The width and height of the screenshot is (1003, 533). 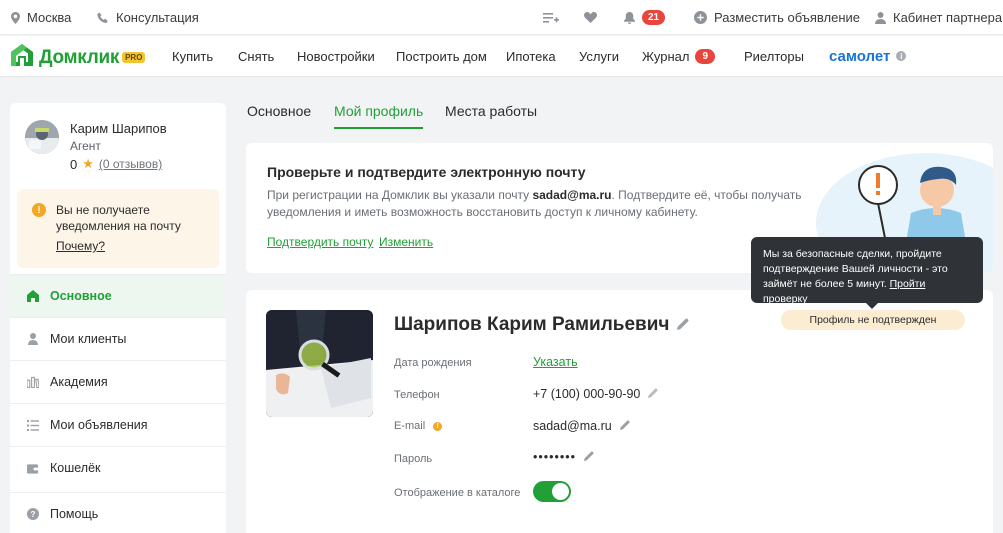 What do you see at coordinates (320, 242) in the screenshot?
I see `confirm-email-link: Подтвердить почту` at bounding box center [320, 242].